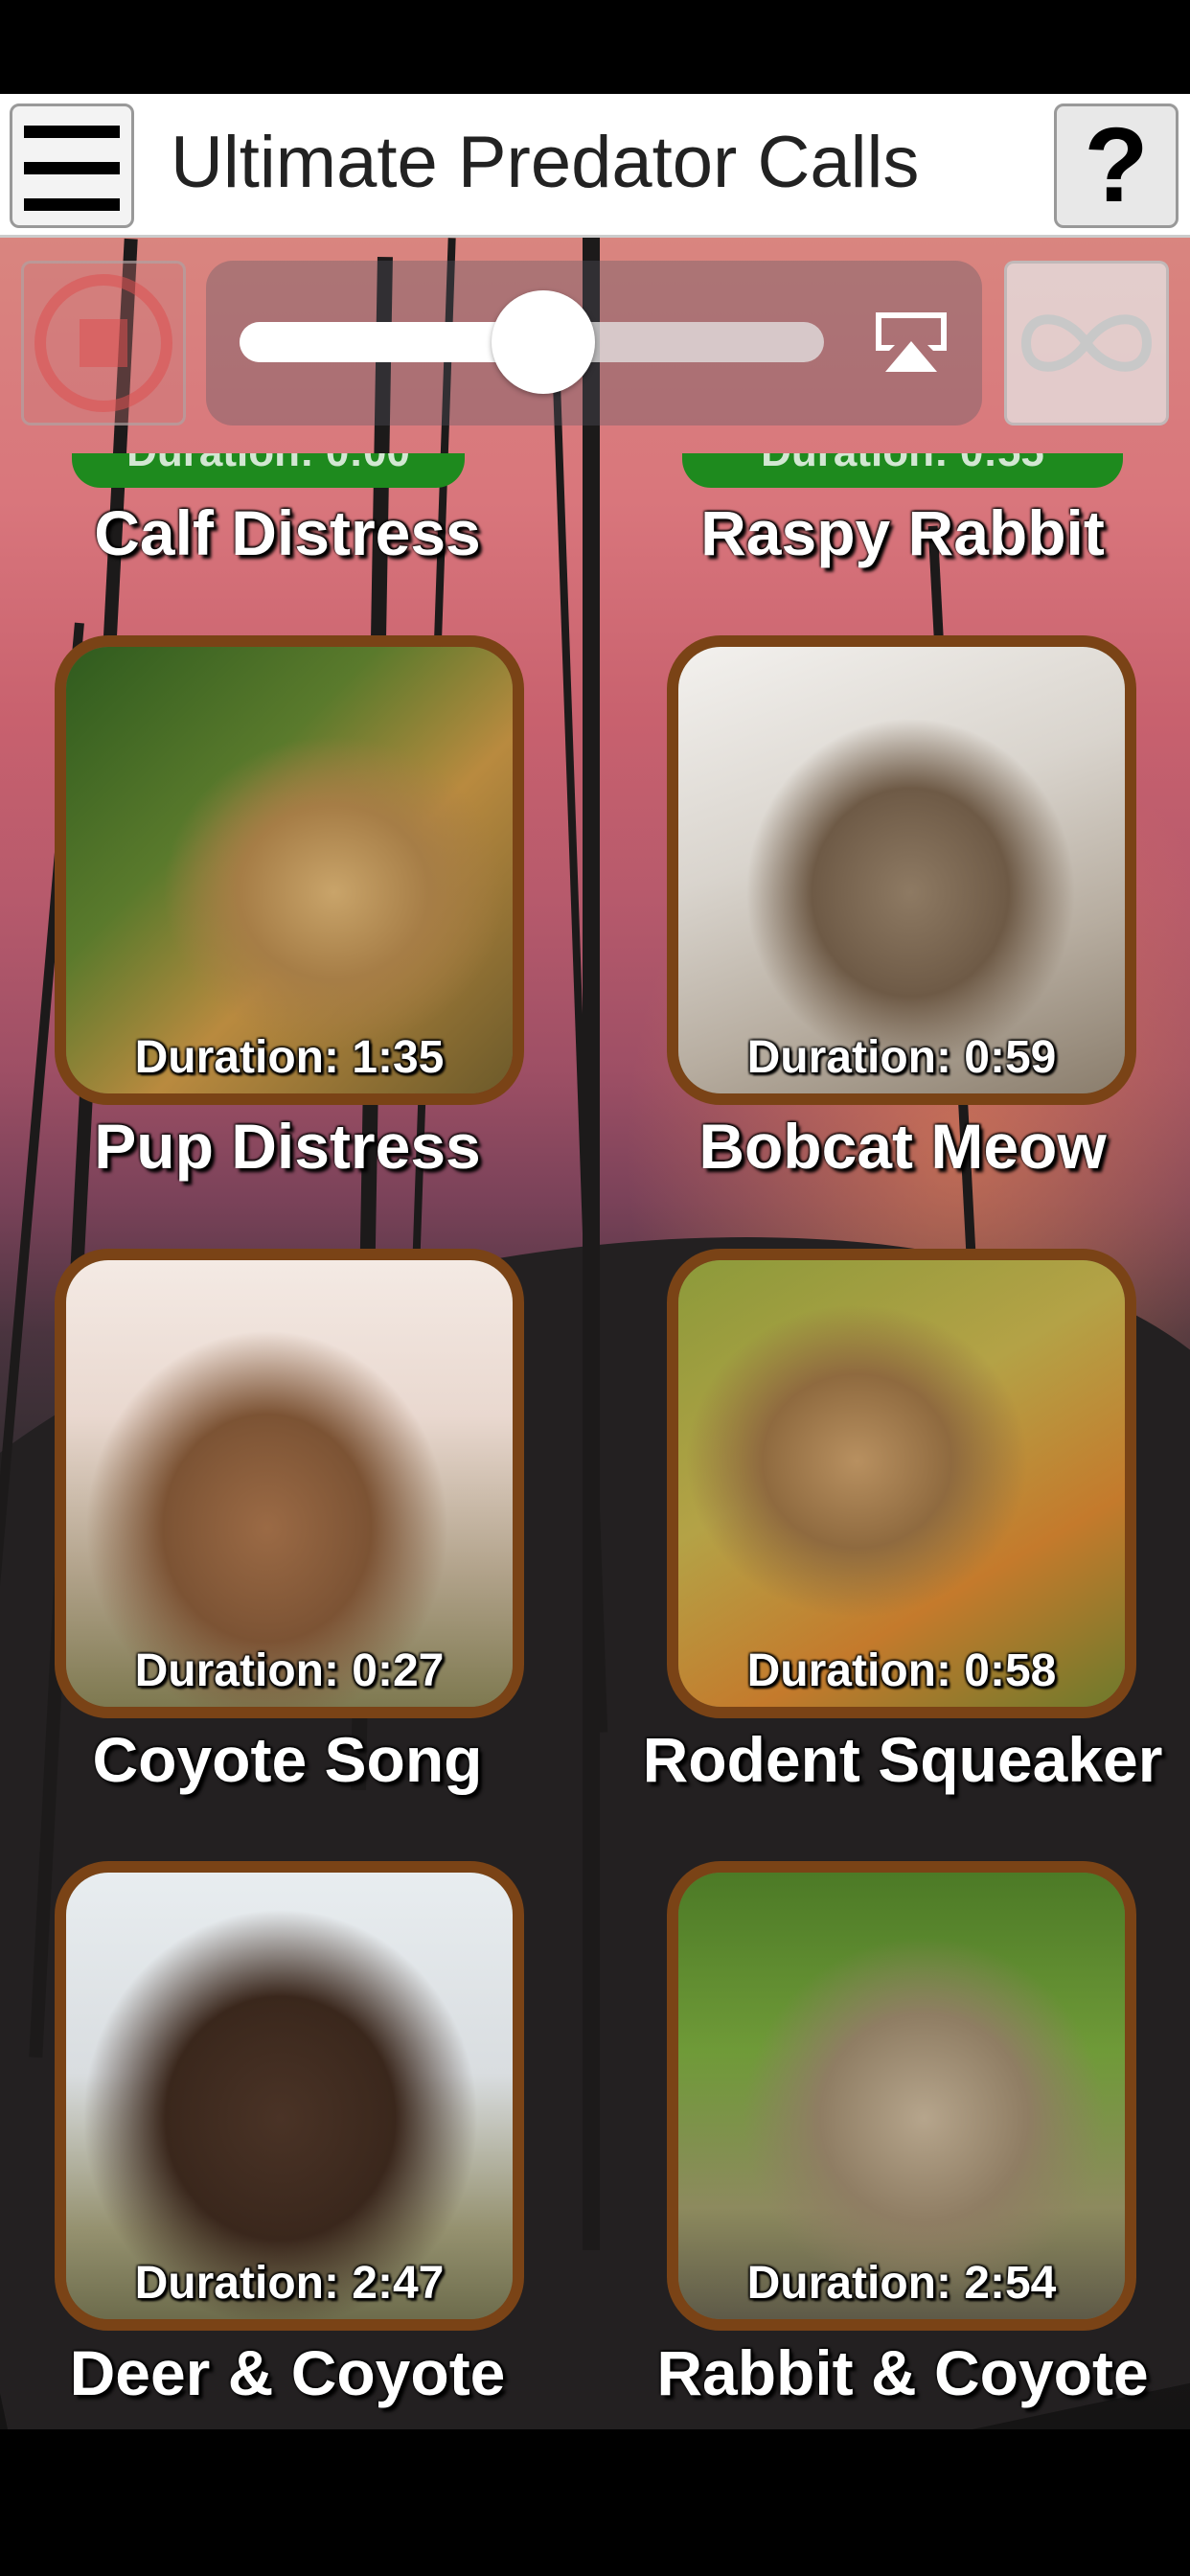 This screenshot has width=1190, height=2576. Describe the element at coordinates (902, 2283) in the screenshot. I see `duration-text: Duration: 2:54` at that location.